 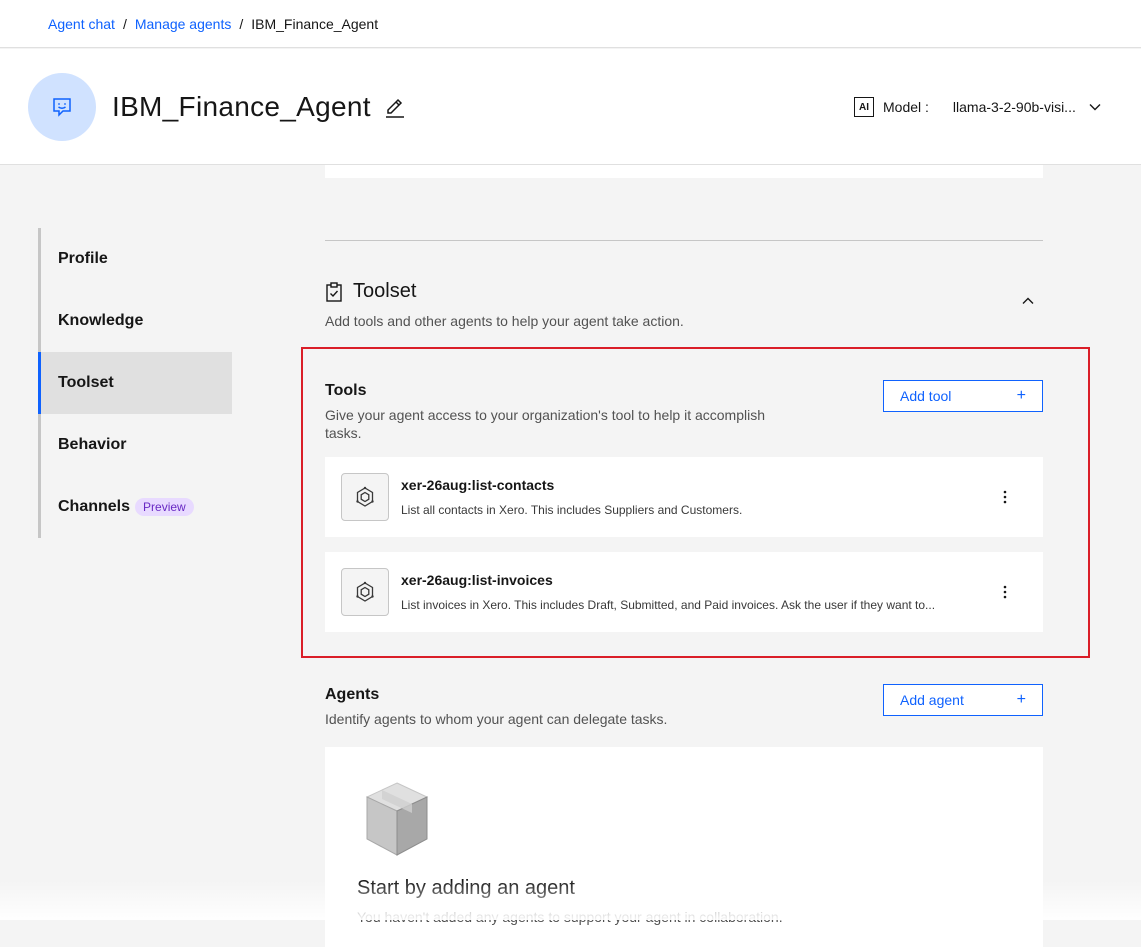 I want to click on add-agent-button: Add agent +, so click(x=963, y=700).